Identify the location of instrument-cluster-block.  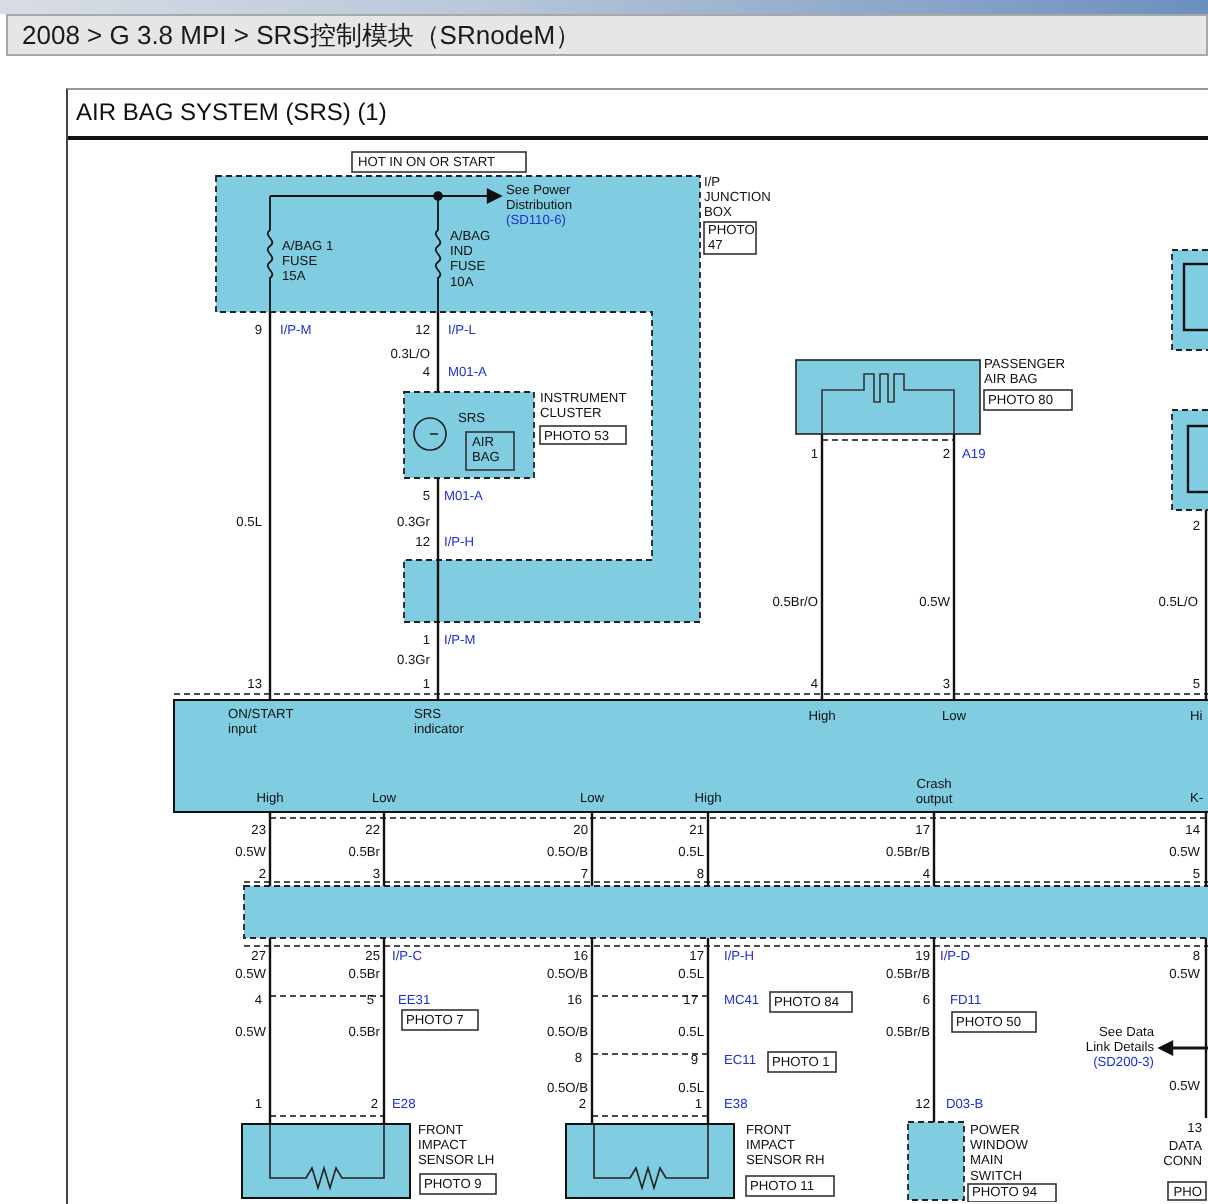
(469, 435).